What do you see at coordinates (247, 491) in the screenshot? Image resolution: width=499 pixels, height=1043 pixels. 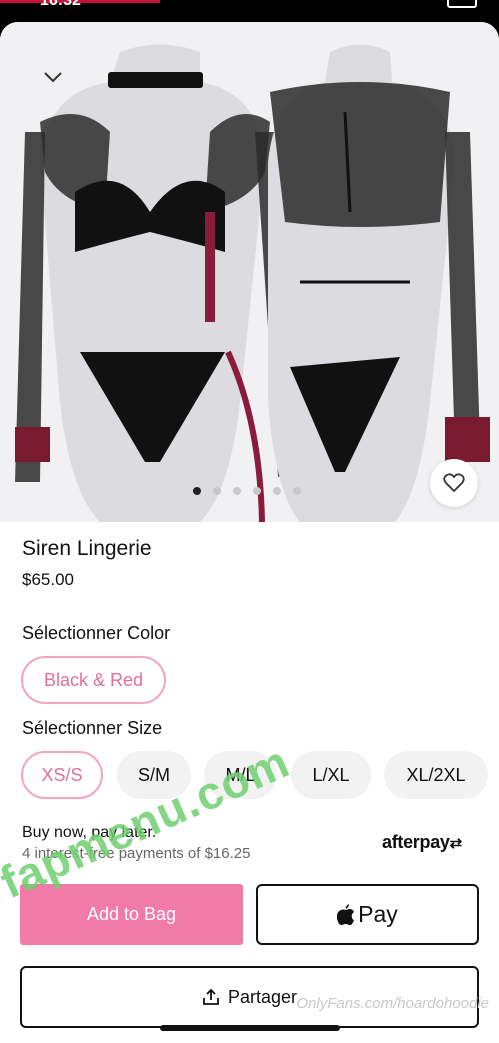 I see `image-pagination` at bounding box center [247, 491].